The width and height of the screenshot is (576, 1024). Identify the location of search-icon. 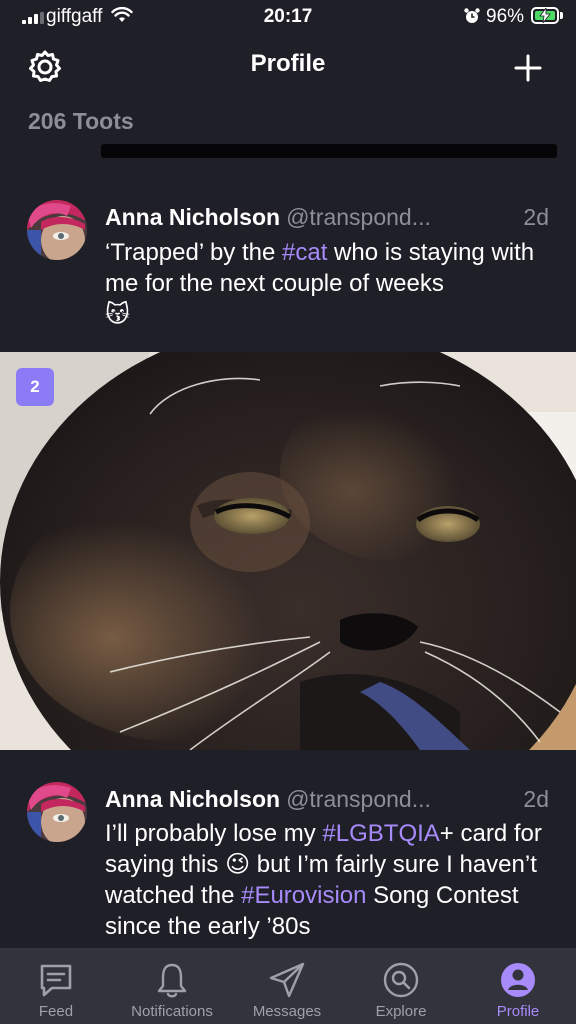
(401, 980).